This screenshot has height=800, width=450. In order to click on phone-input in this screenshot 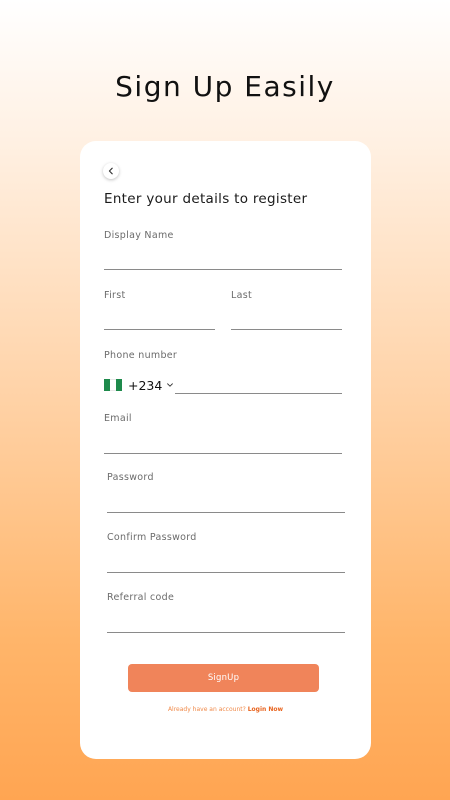, I will do `click(258, 384)`.